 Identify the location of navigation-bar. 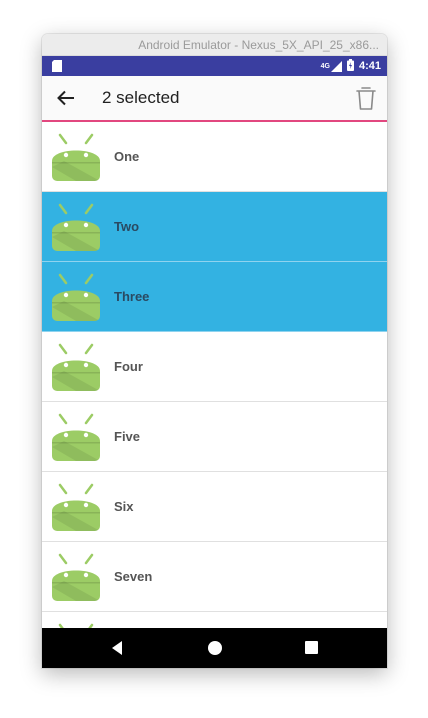
(214, 648).